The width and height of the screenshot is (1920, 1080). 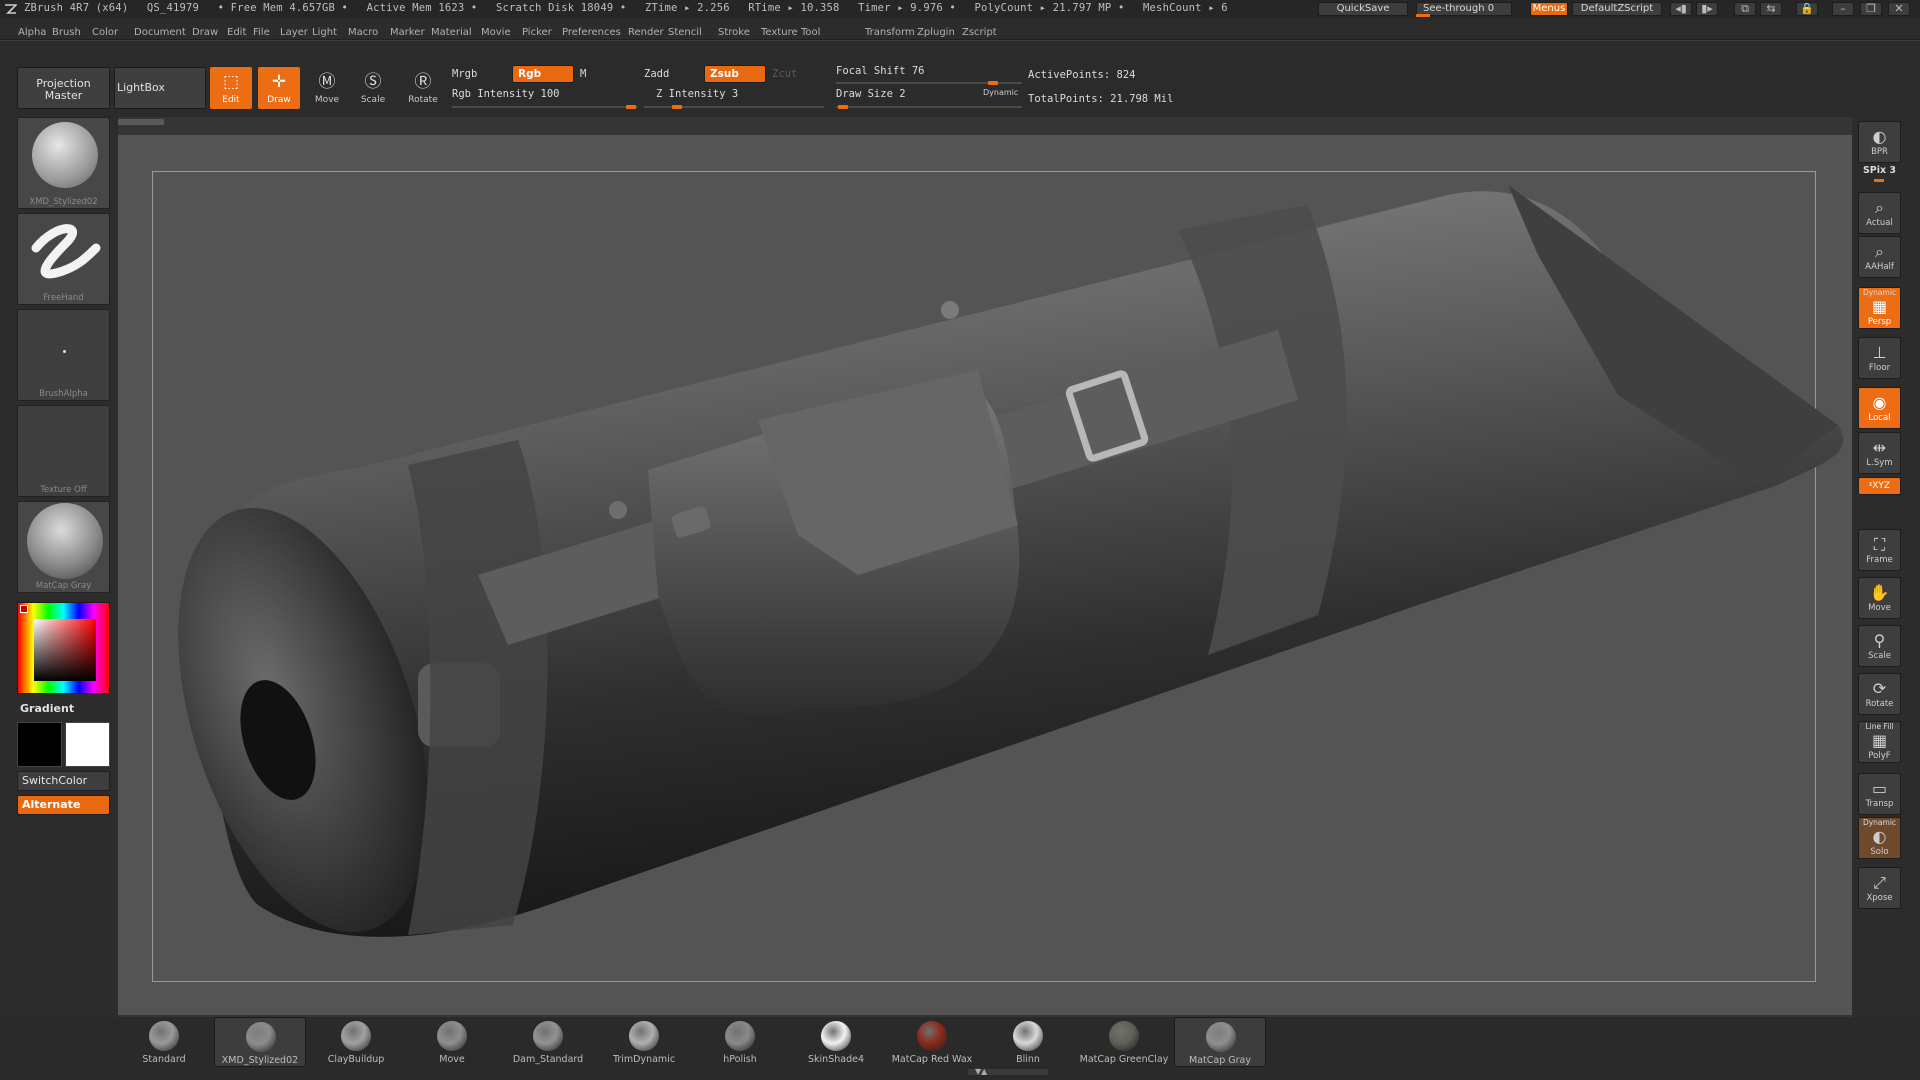 What do you see at coordinates (63, 781) in the screenshot?
I see `switchcolor-button: SwitchColor` at bounding box center [63, 781].